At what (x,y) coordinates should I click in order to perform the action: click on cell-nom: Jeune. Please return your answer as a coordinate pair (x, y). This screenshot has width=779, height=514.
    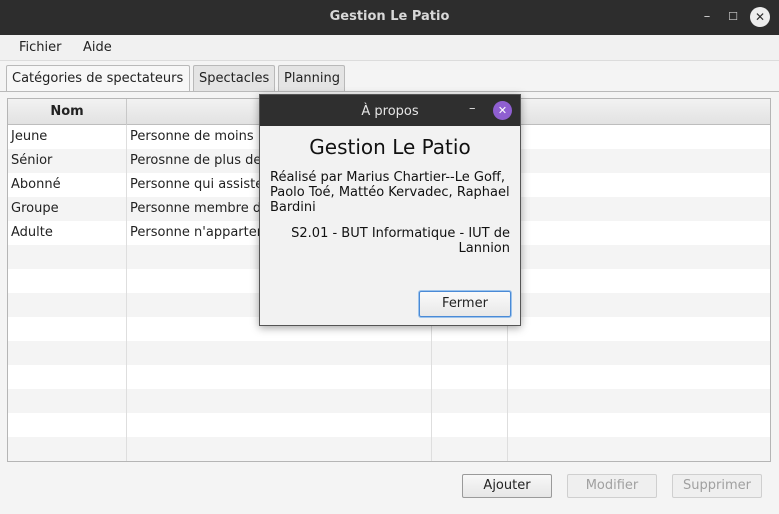
    Looking at the image, I should click on (67, 137).